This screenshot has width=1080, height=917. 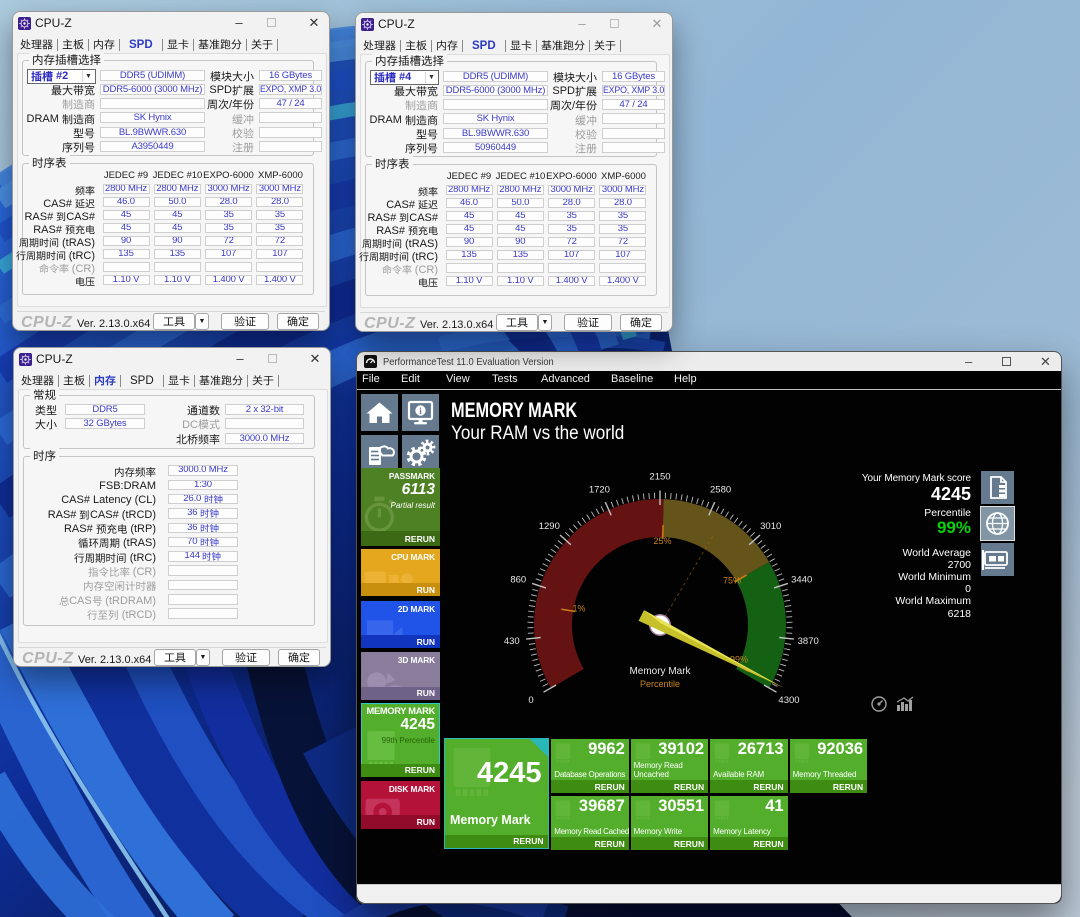 What do you see at coordinates (732, 581) in the screenshot?
I see `svg-text: 75%` at bounding box center [732, 581].